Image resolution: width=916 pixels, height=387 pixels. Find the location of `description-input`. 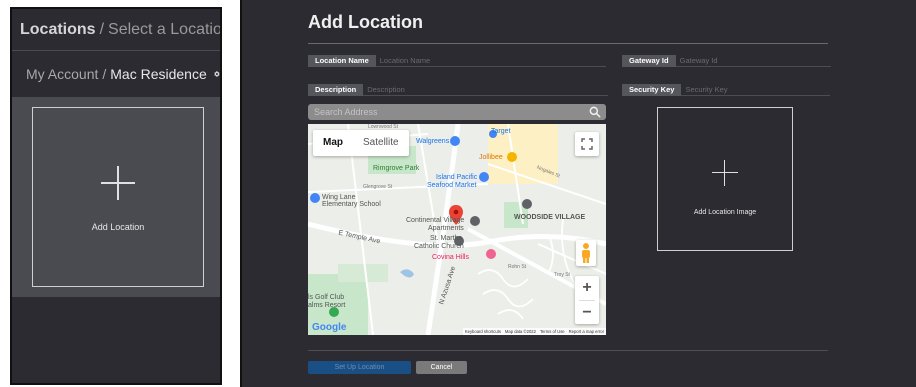

description-input is located at coordinates (486, 90).